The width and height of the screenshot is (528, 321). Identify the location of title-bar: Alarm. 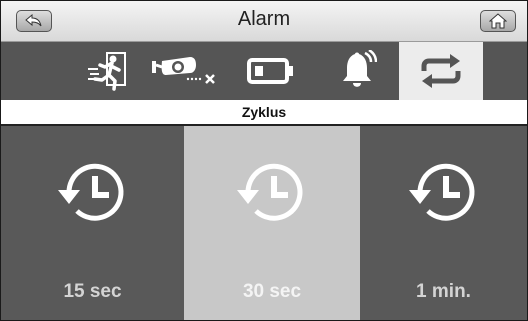
(264, 21).